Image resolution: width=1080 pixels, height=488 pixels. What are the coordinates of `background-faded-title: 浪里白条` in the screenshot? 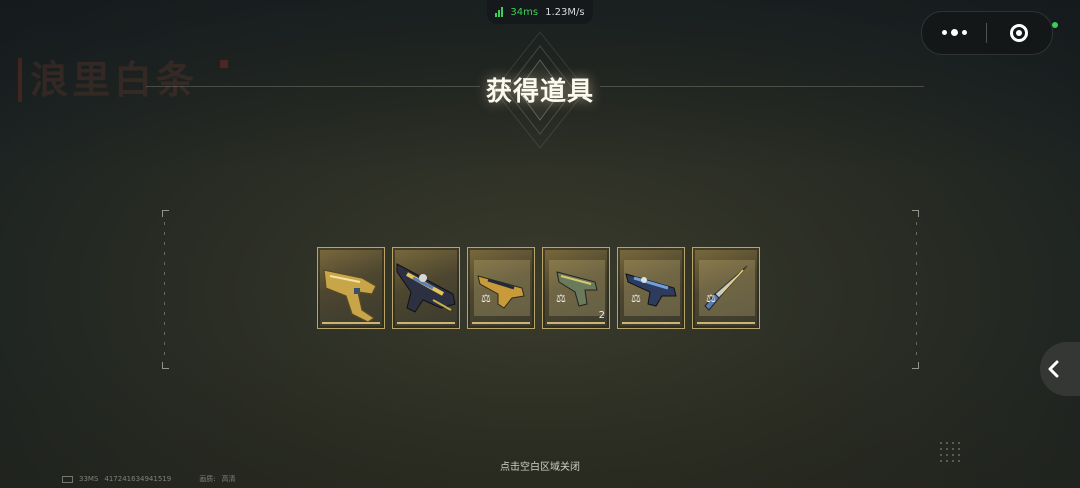 It's located at (108, 80).